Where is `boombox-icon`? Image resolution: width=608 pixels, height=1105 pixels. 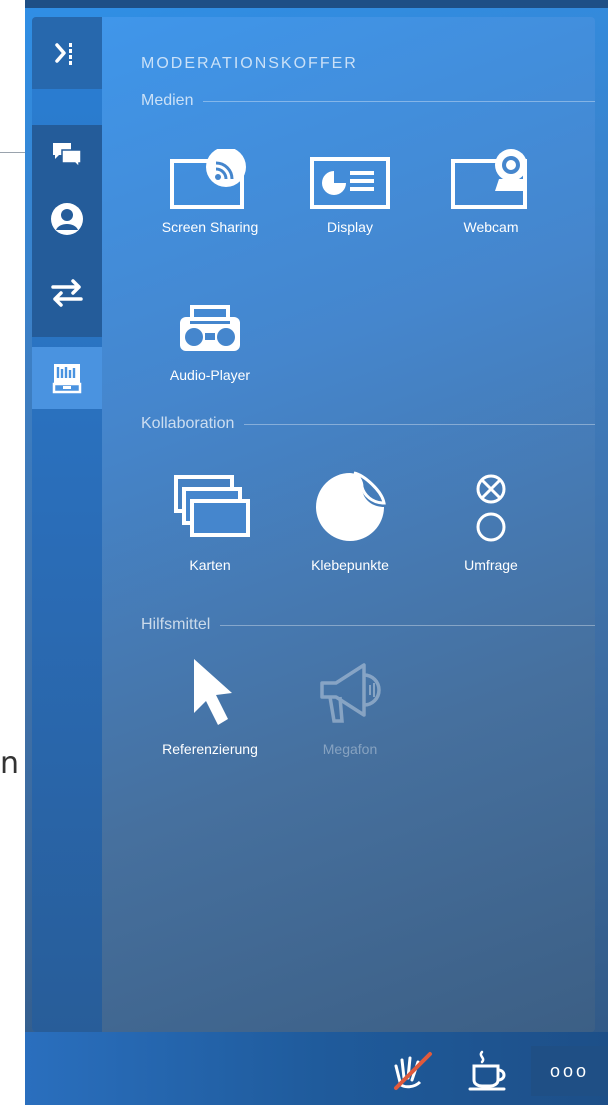
boombox-icon is located at coordinates (210, 328).